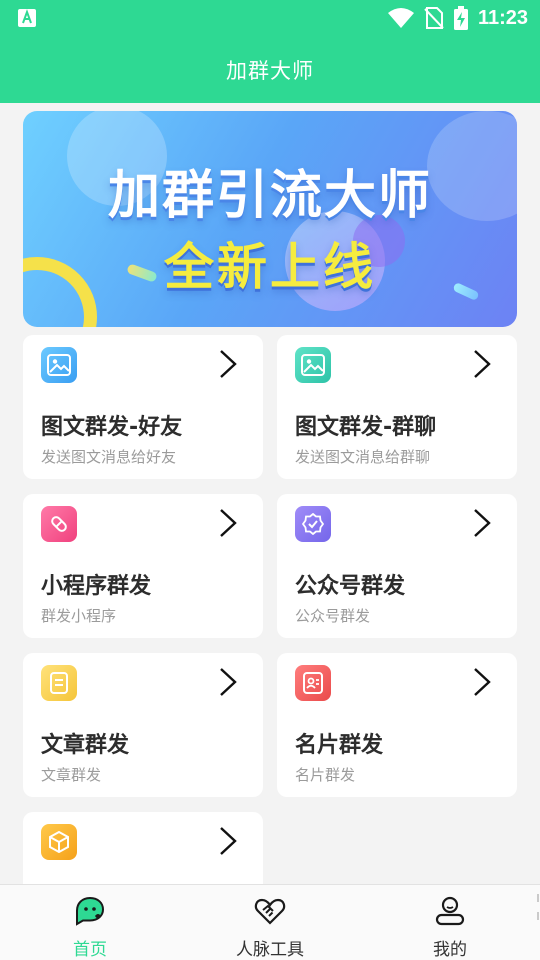  What do you see at coordinates (27, 18) in the screenshot?
I see `notification-app-icon` at bounding box center [27, 18].